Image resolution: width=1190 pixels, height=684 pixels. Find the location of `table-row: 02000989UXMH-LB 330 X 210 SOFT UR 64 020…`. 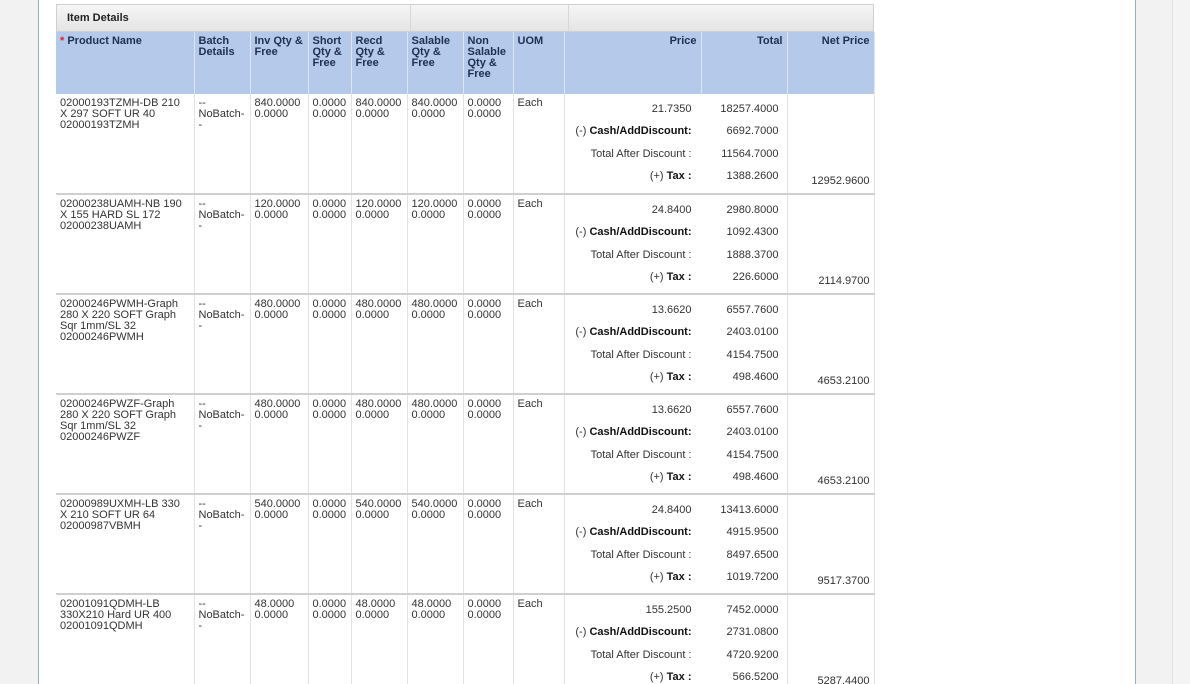

table-row: 02000989UXMH-LB 330 X 210 SOFT UR 64 020… is located at coordinates (465, 544).